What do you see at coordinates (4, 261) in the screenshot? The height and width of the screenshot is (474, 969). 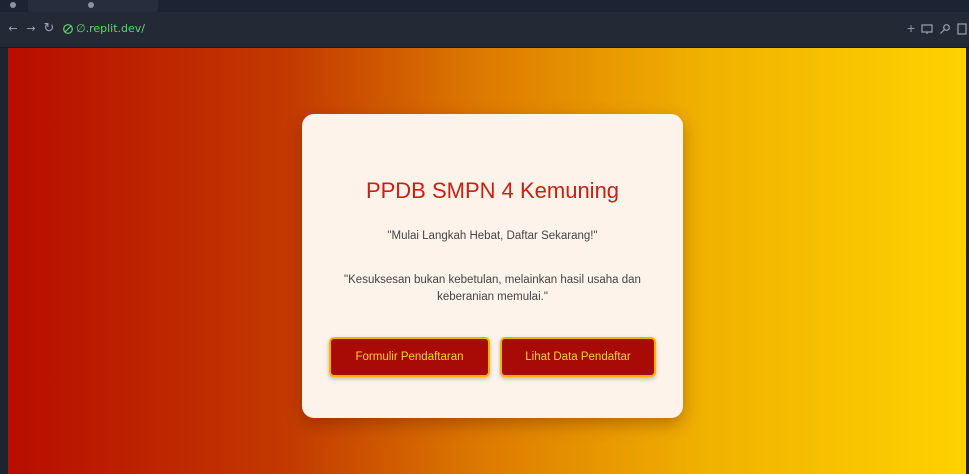 I see `viewport-edge` at bounding box center [4, 261].